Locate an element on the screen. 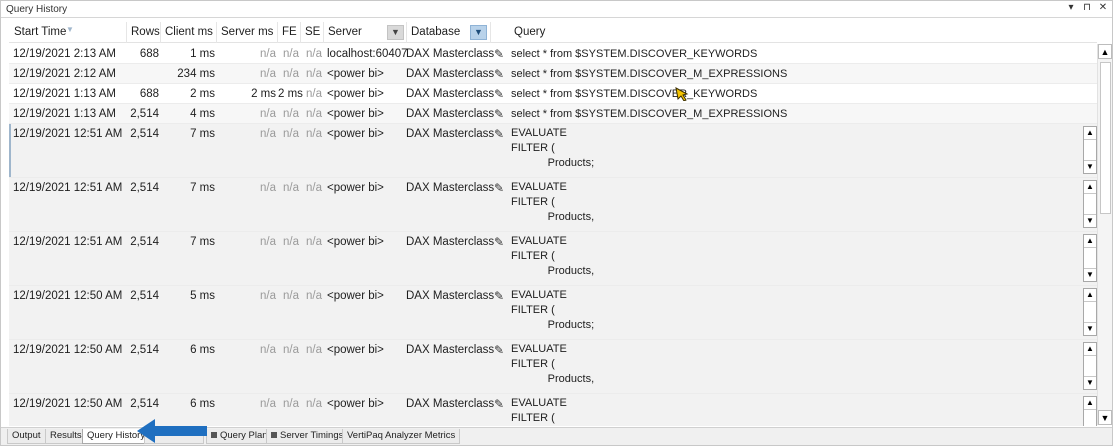  column-header-server-ms: Server ms is located at coordinates (247, 32).